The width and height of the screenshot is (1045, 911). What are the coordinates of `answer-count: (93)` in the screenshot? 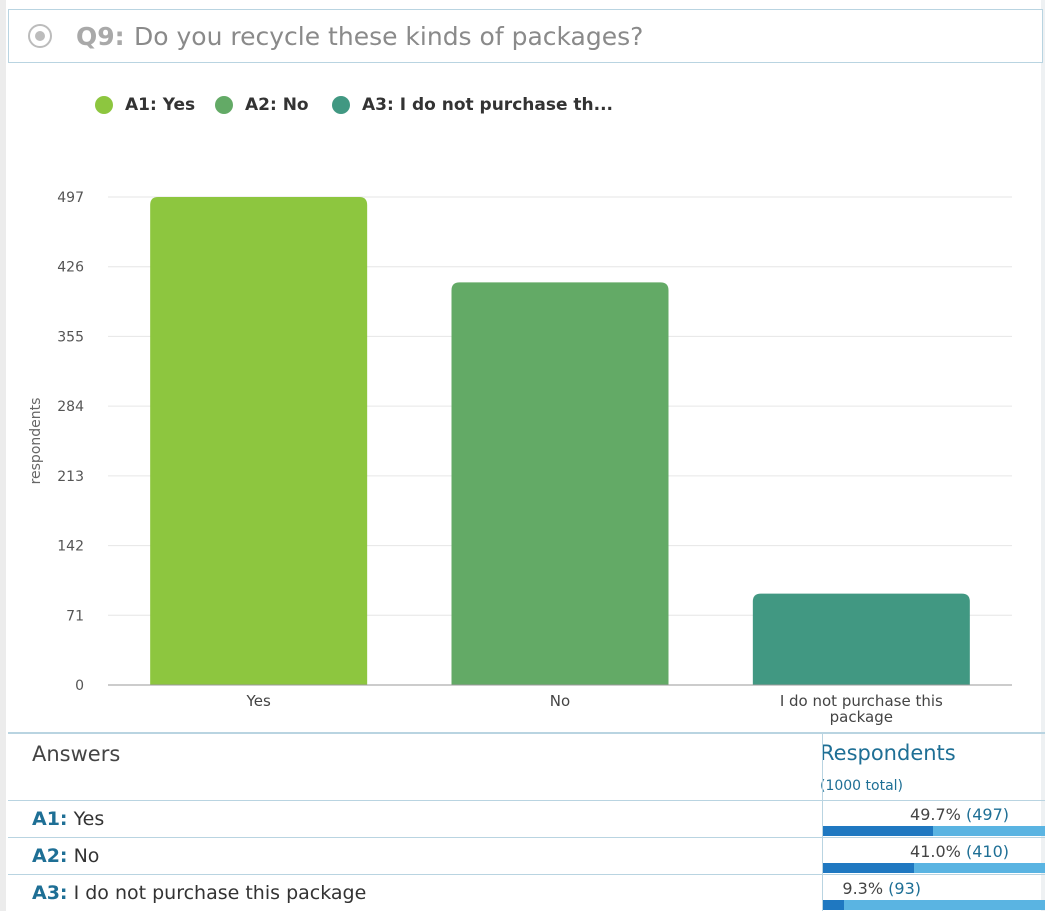 It's located at (904, 888).